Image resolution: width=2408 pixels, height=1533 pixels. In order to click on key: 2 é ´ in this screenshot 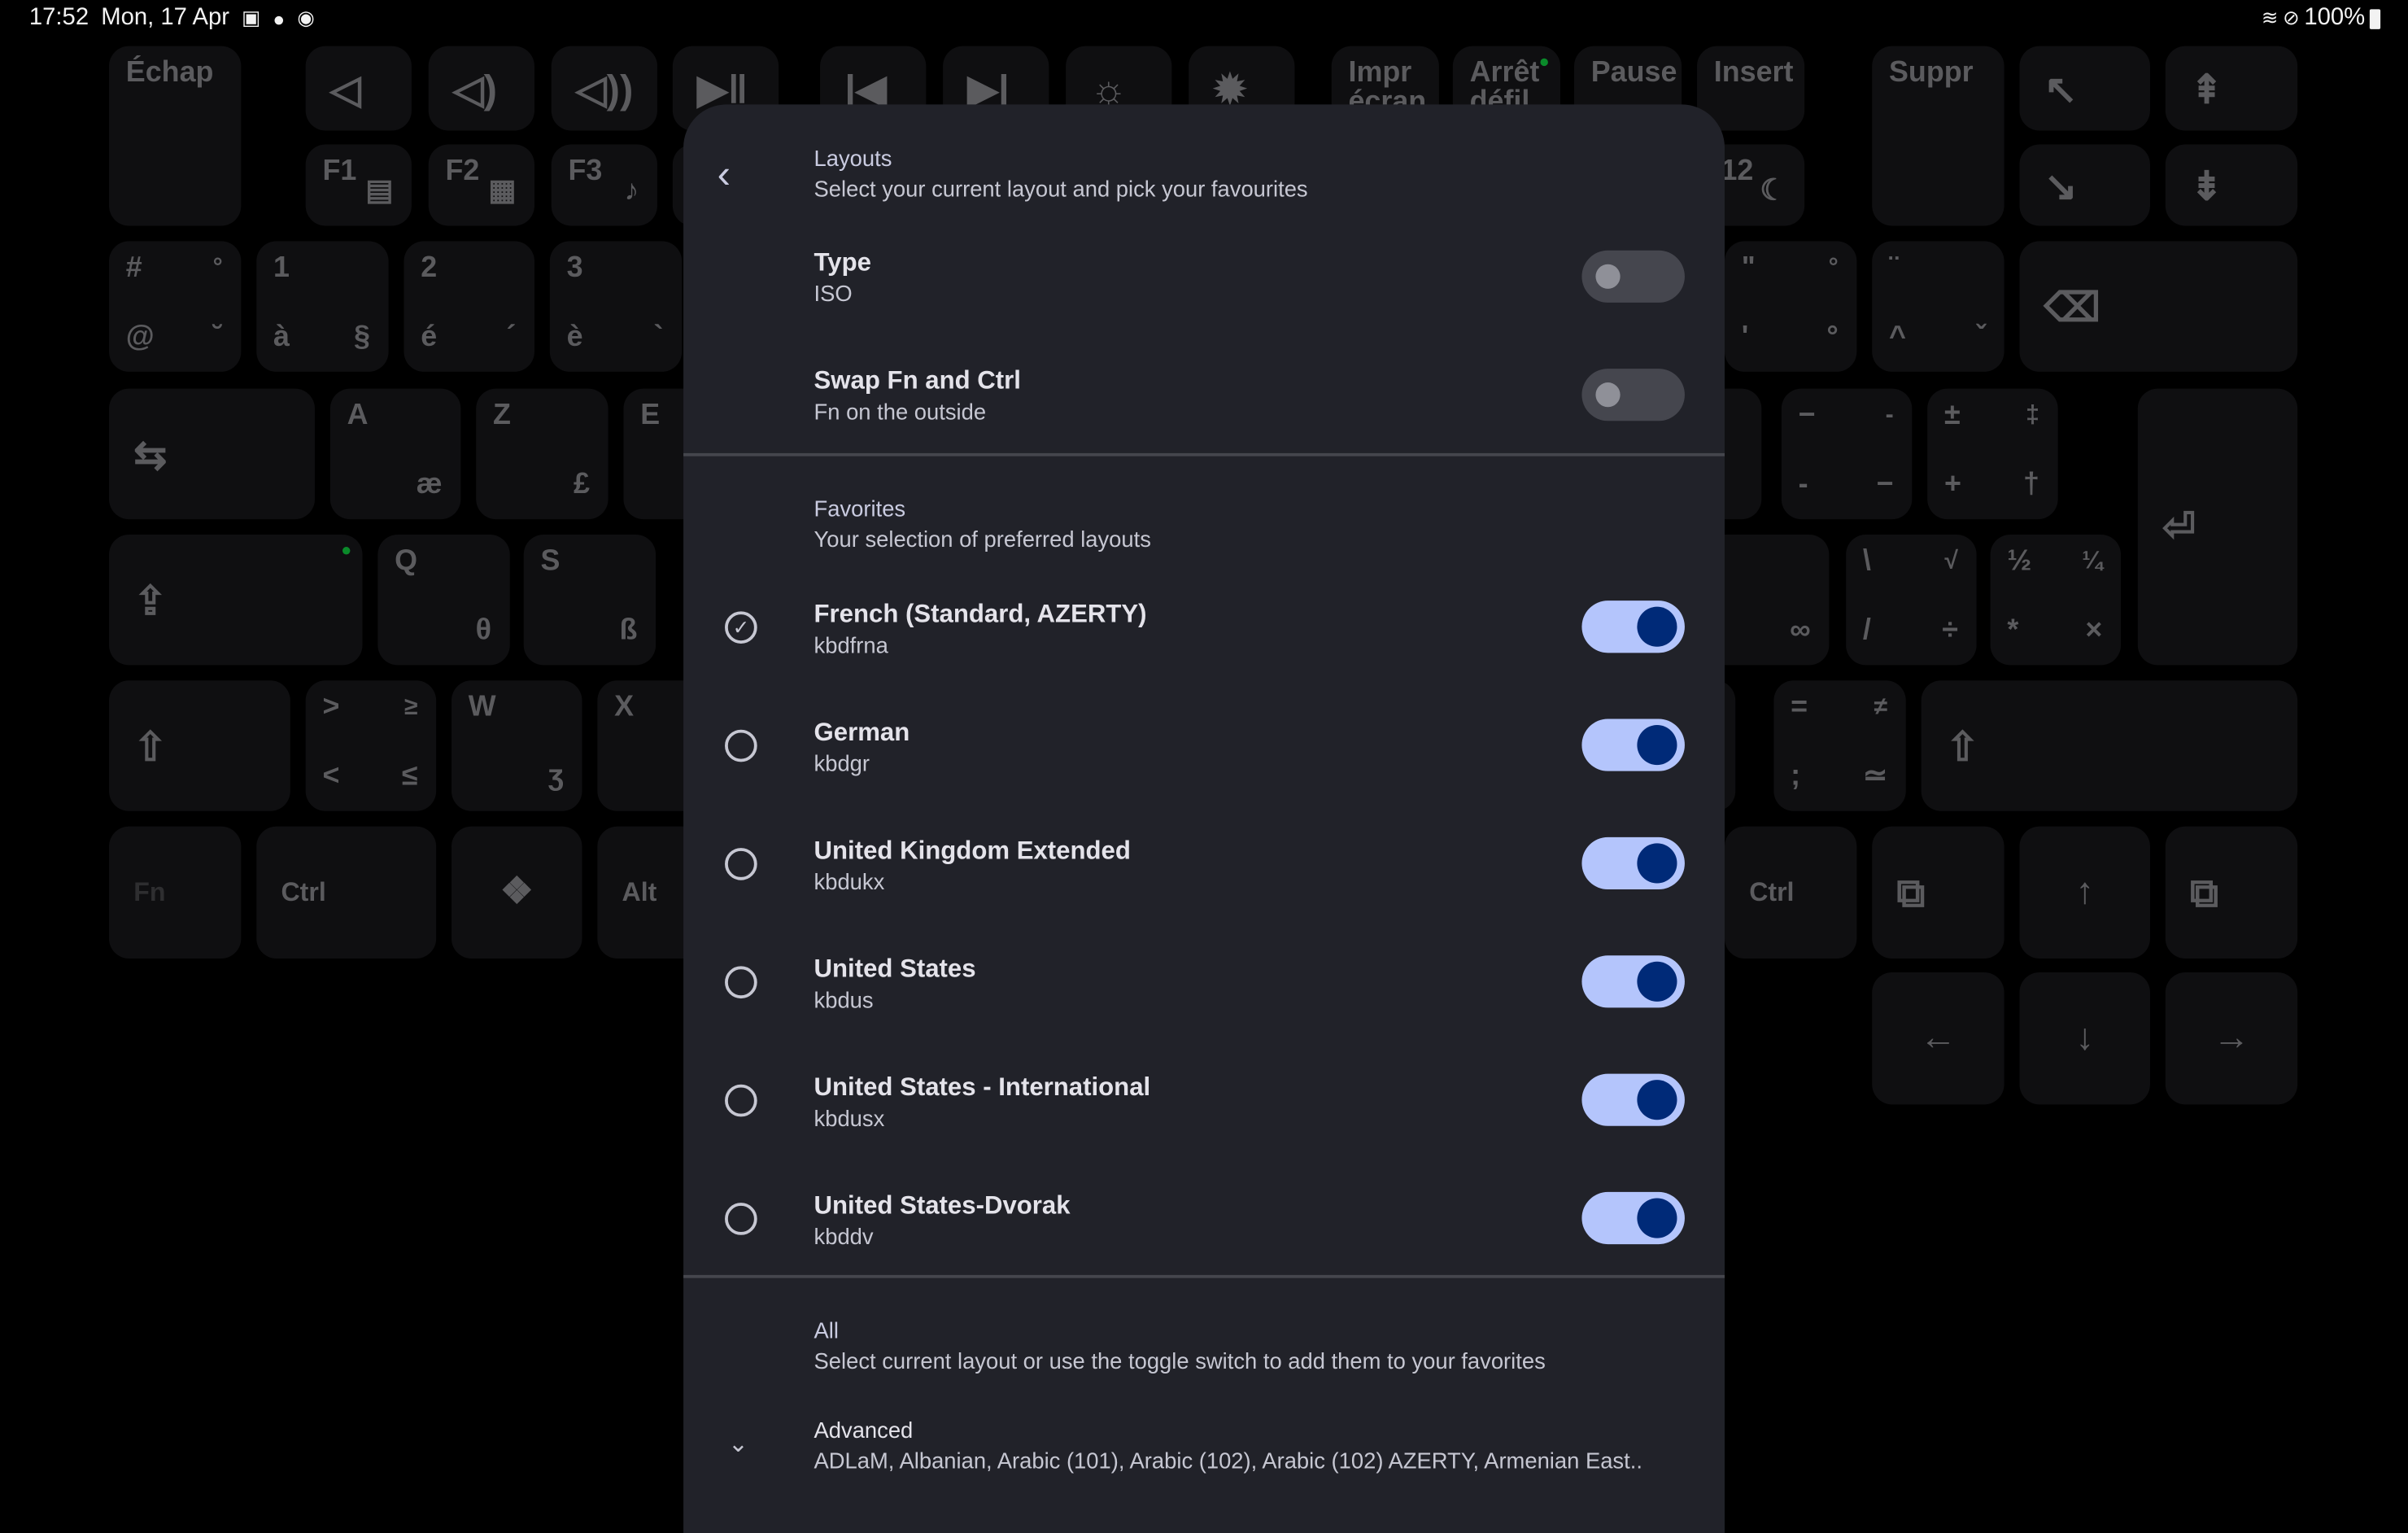, I will do `click(469, 306)`.